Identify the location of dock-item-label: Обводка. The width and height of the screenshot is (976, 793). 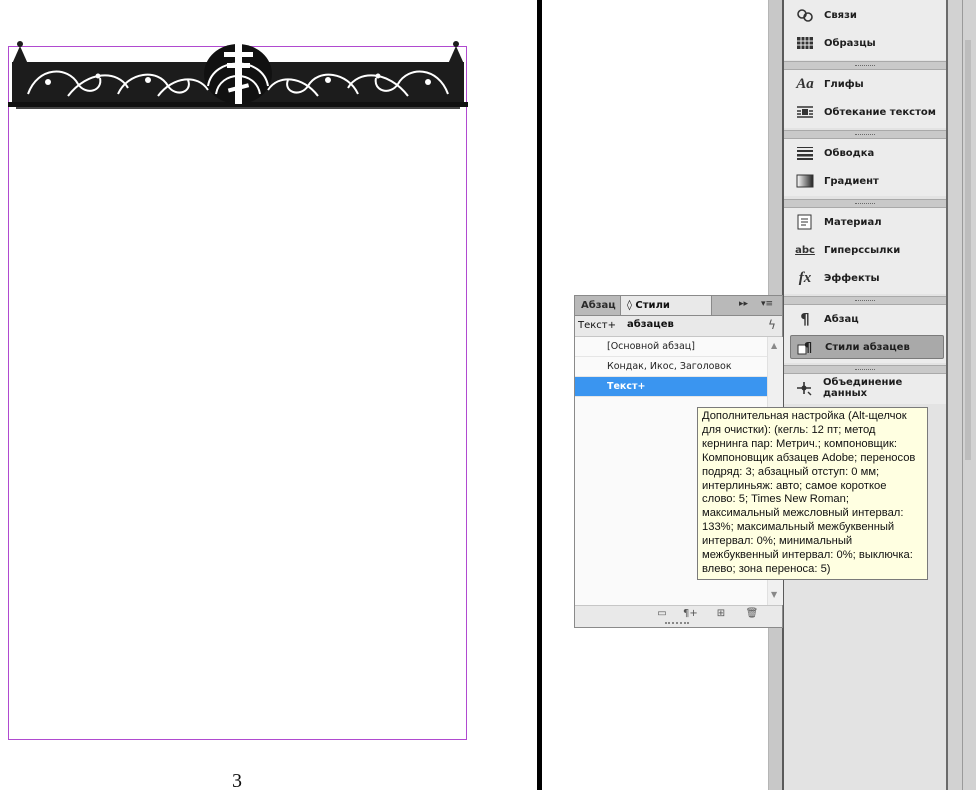
(849, 153).